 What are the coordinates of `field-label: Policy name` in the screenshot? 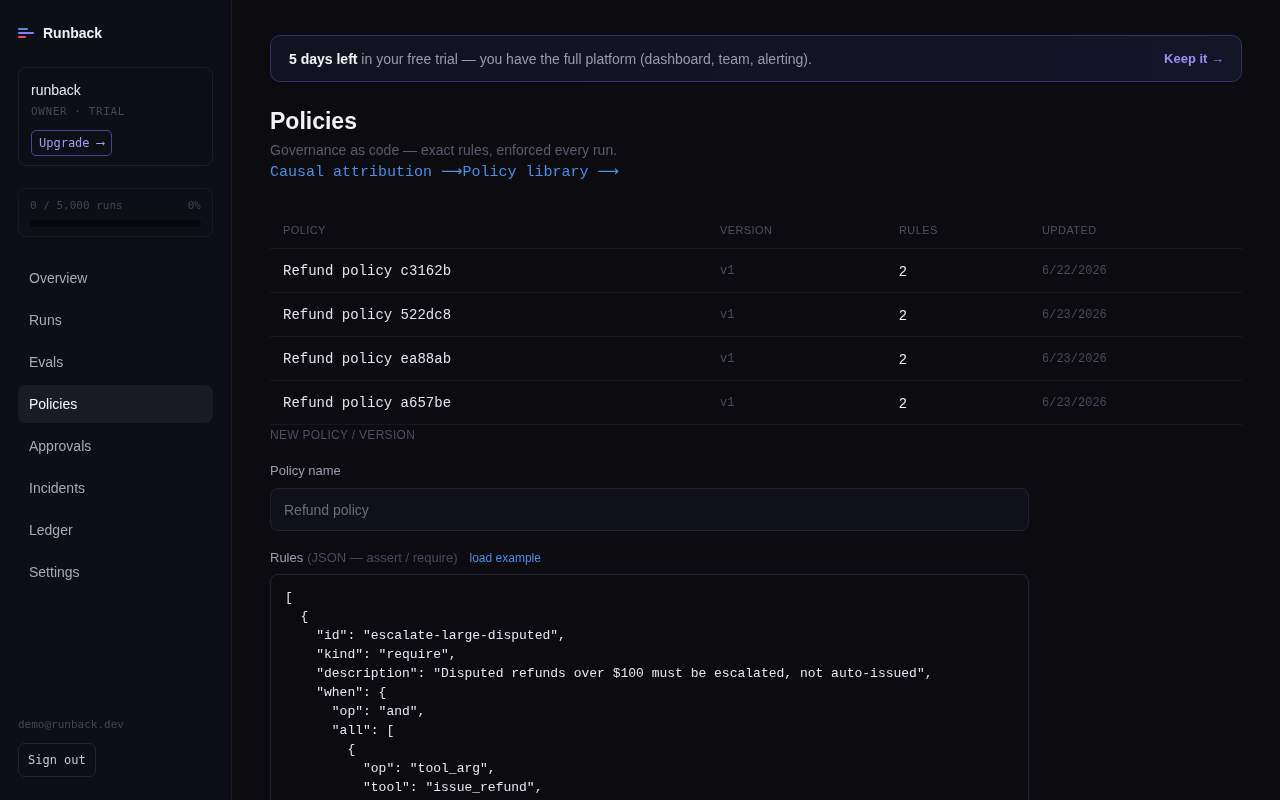 It's located at (306, 471).